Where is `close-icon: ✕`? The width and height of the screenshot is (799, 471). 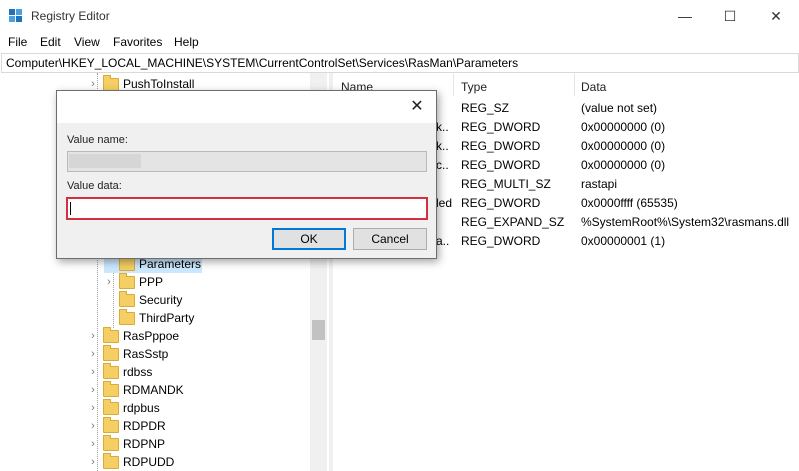
close-icon: ✕ is located at coordinates (417, 107).